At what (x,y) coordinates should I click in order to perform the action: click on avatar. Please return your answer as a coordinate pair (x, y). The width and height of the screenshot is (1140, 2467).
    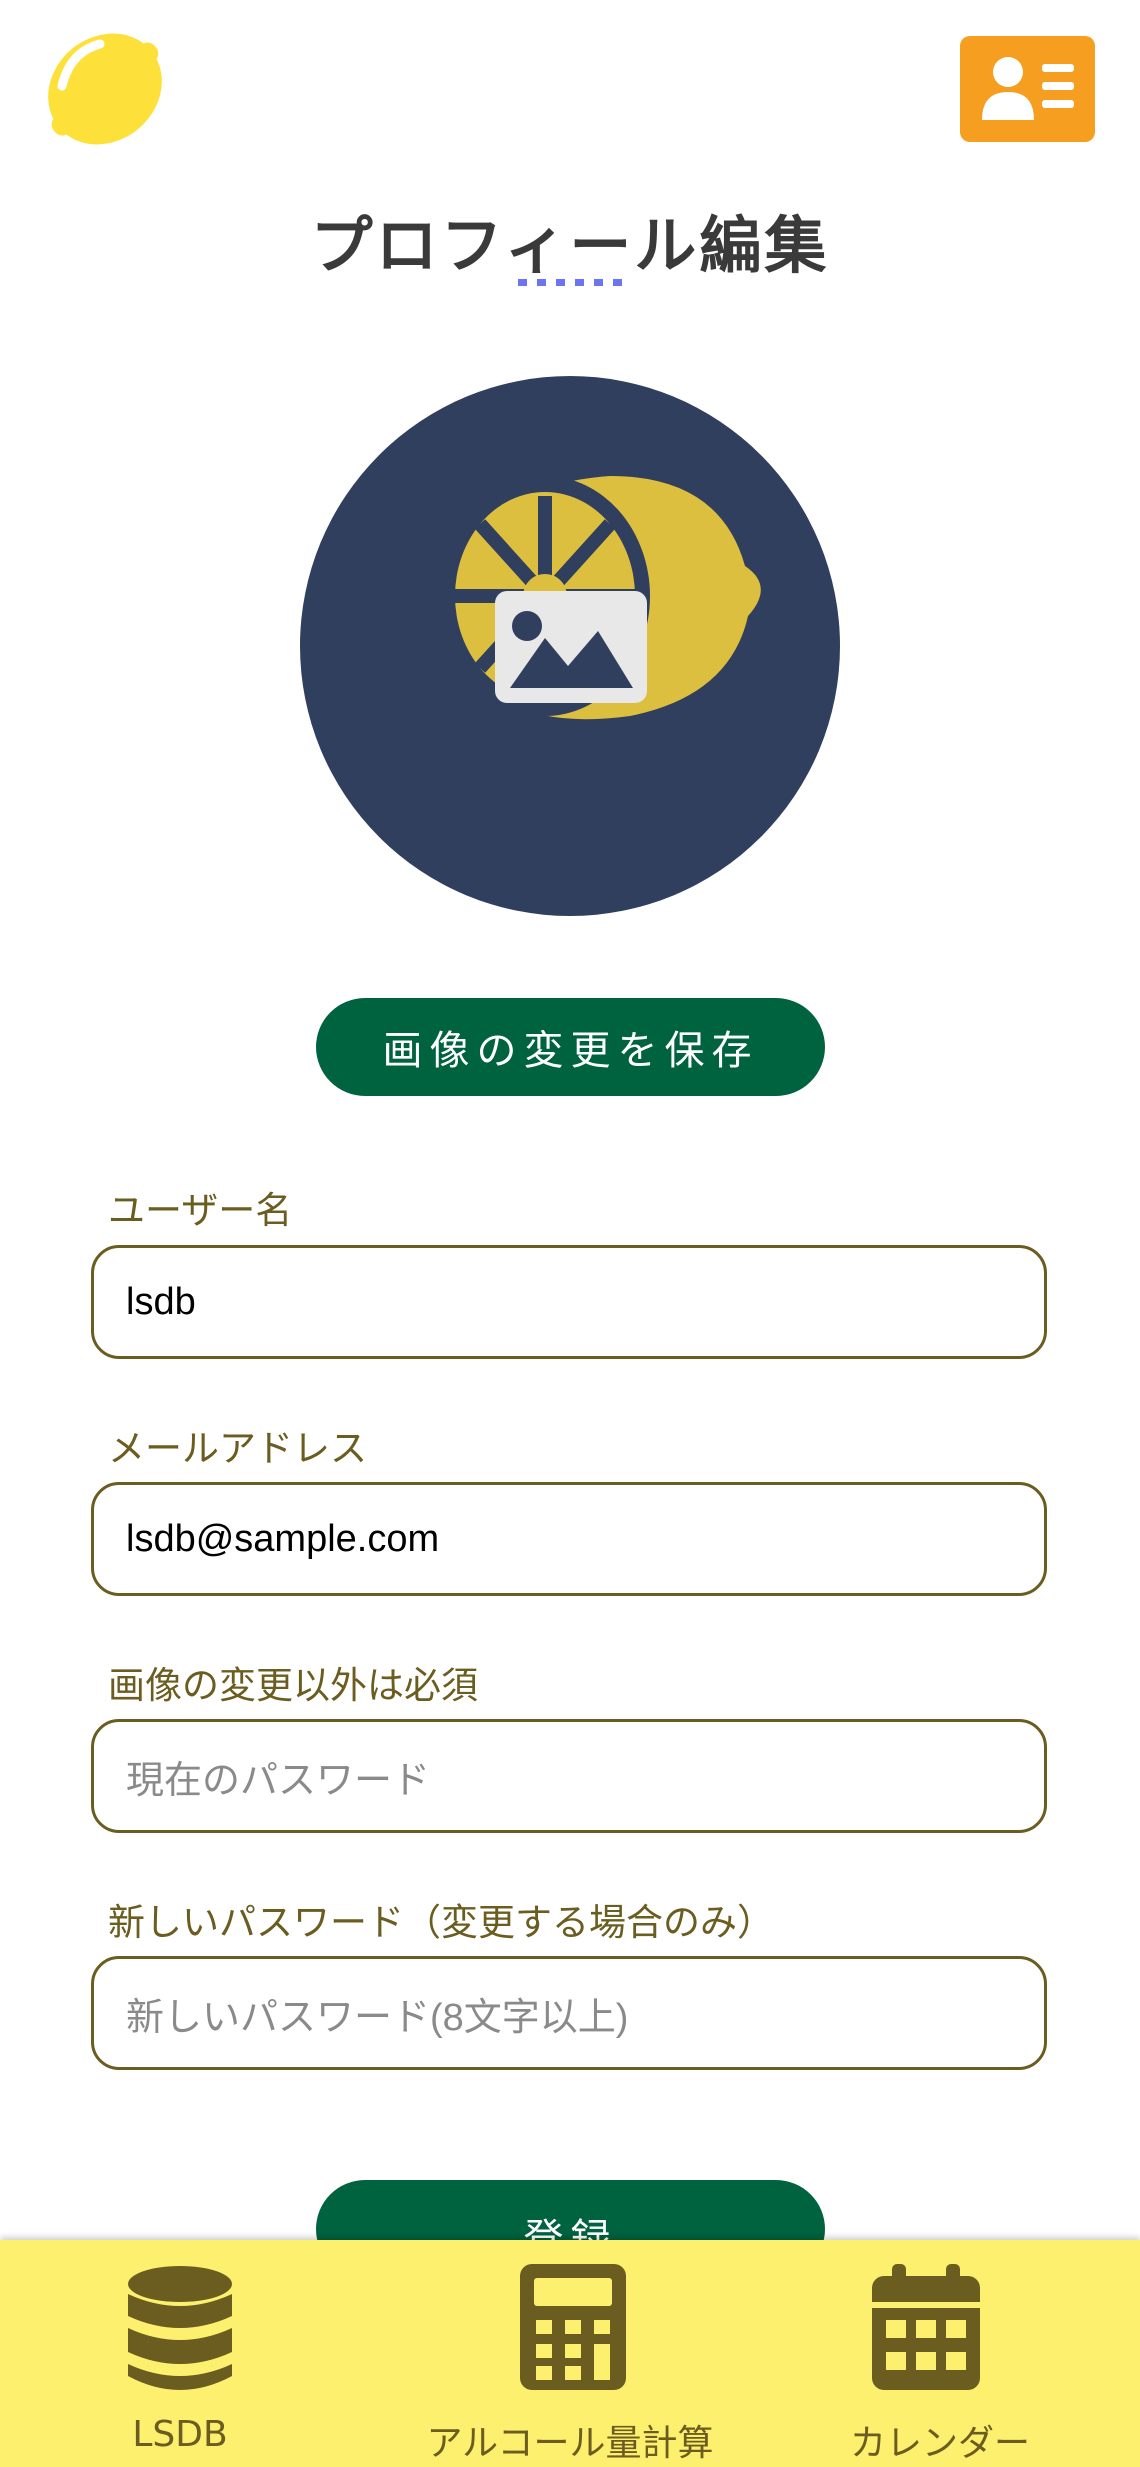
    Looking at the image, I should click on (570, 646).